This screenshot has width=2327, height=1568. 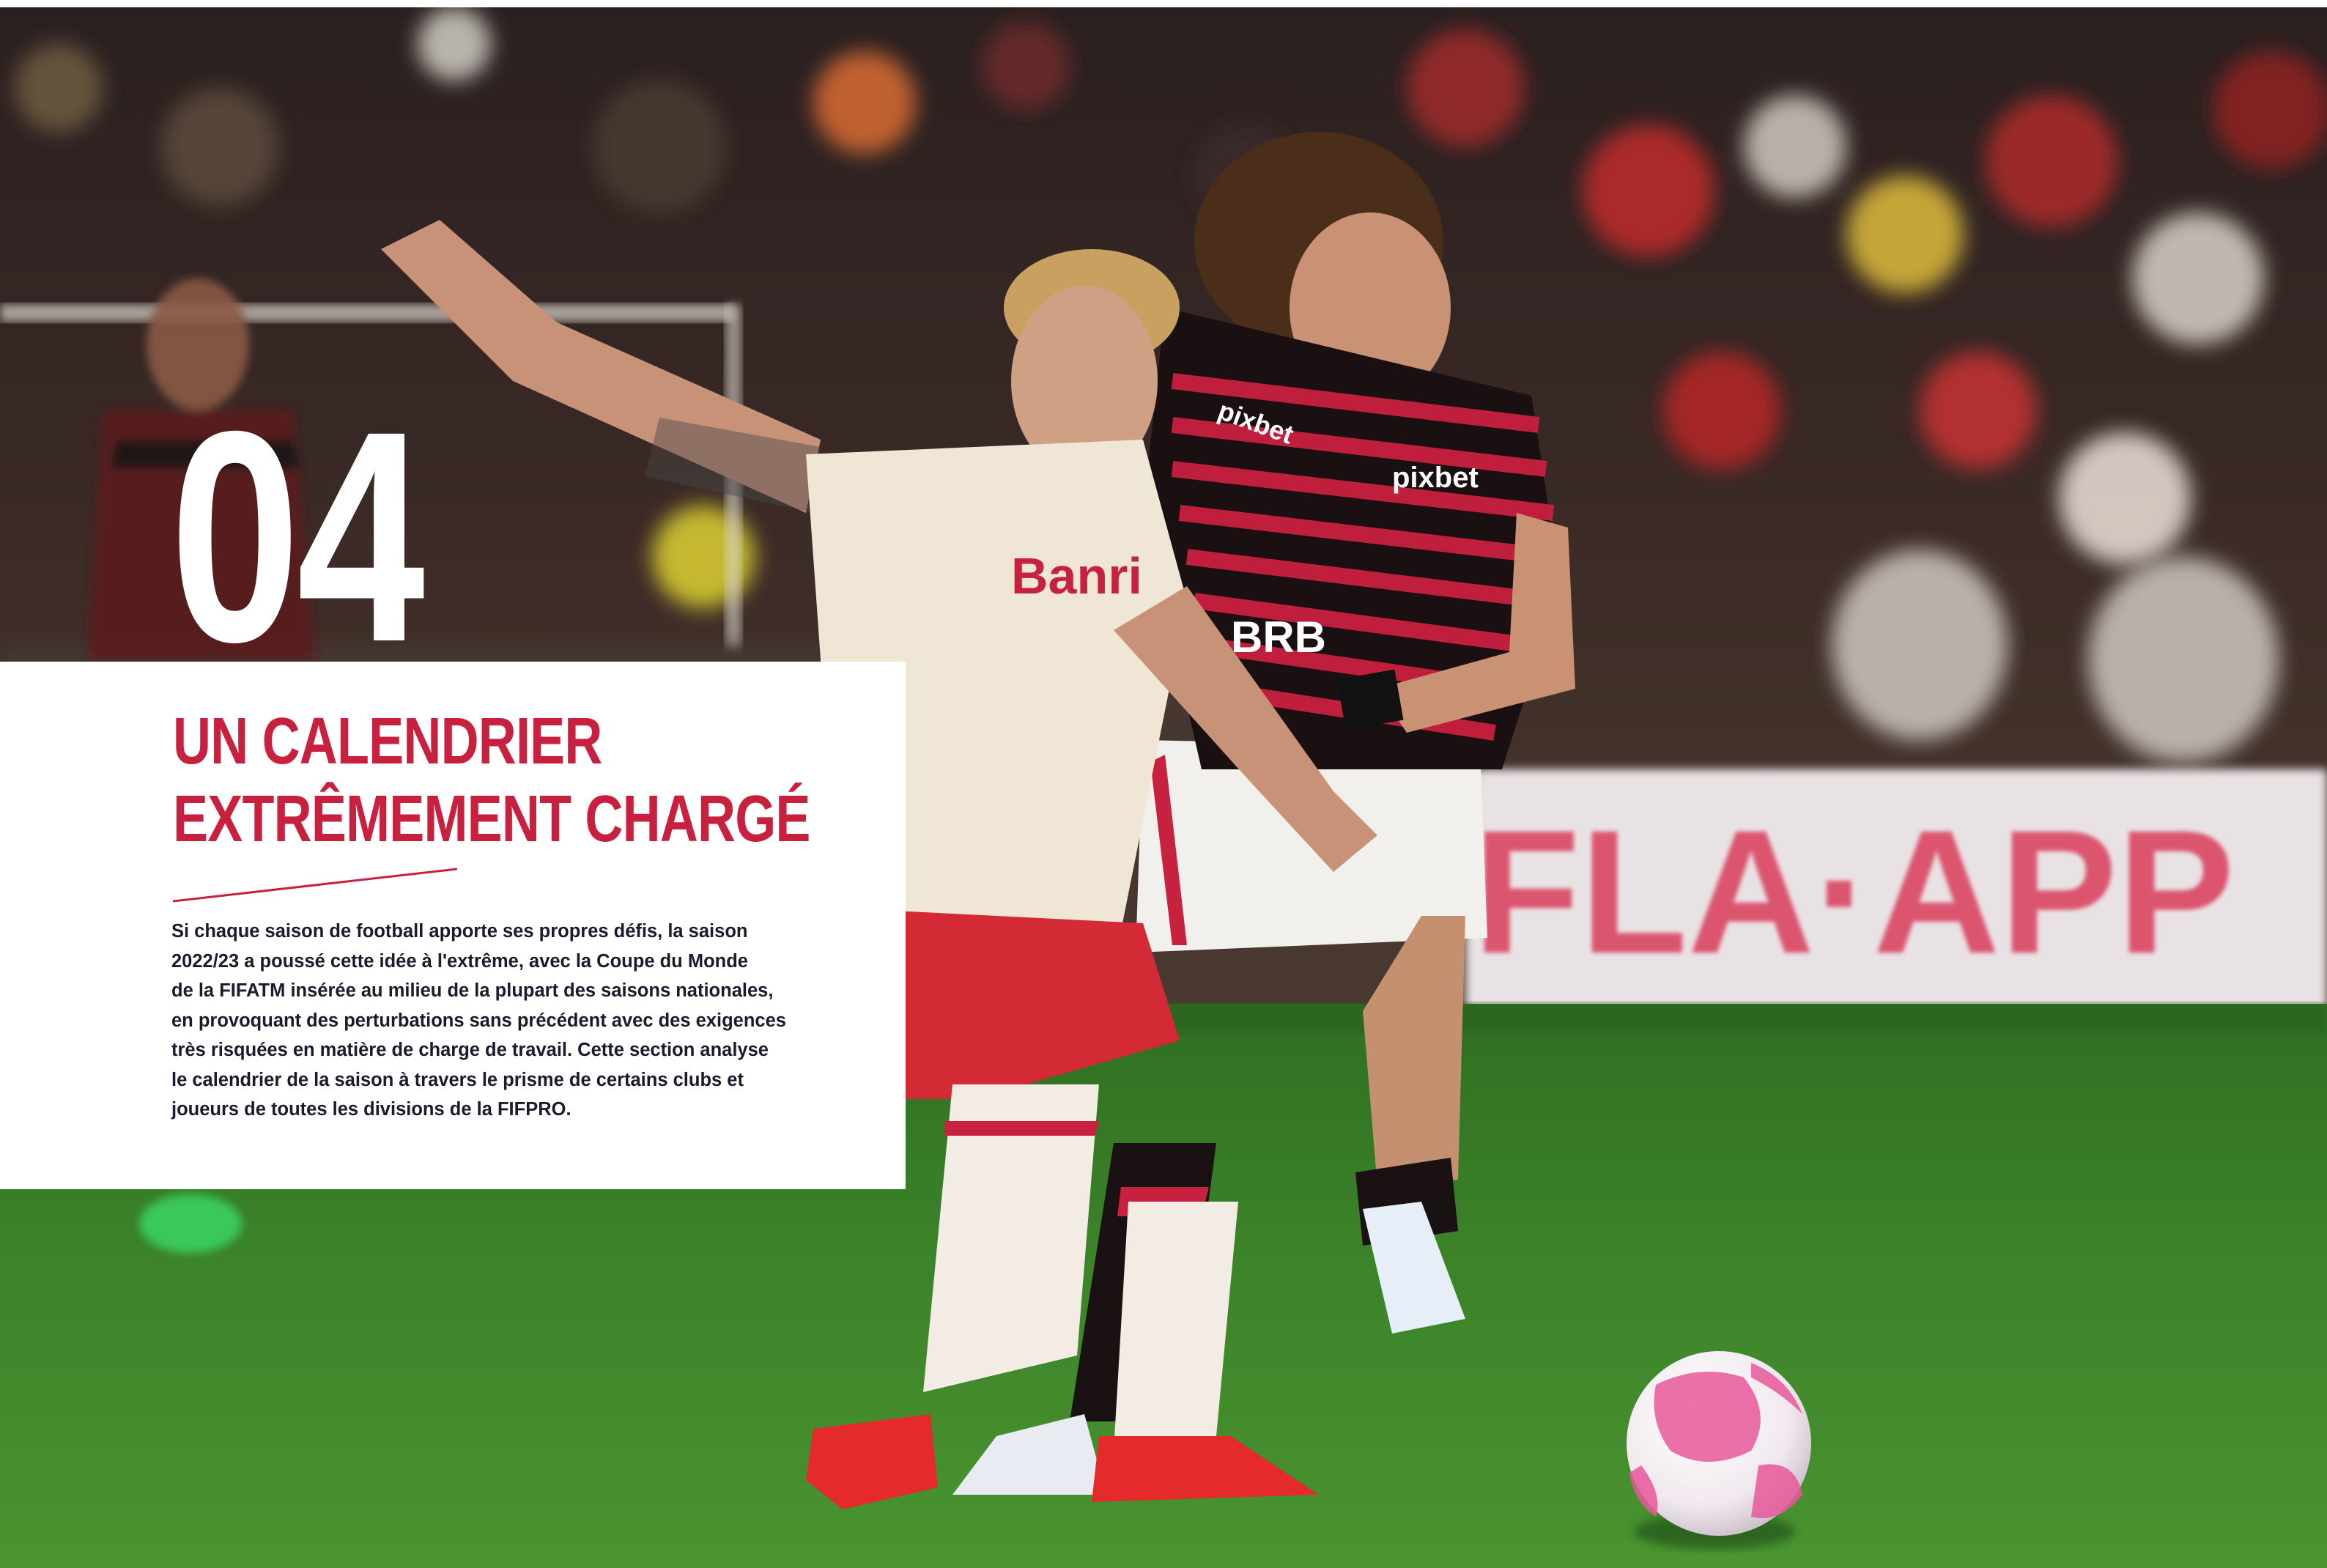 I want to click on svg-text: BRB, so click(x=1278, y=637).